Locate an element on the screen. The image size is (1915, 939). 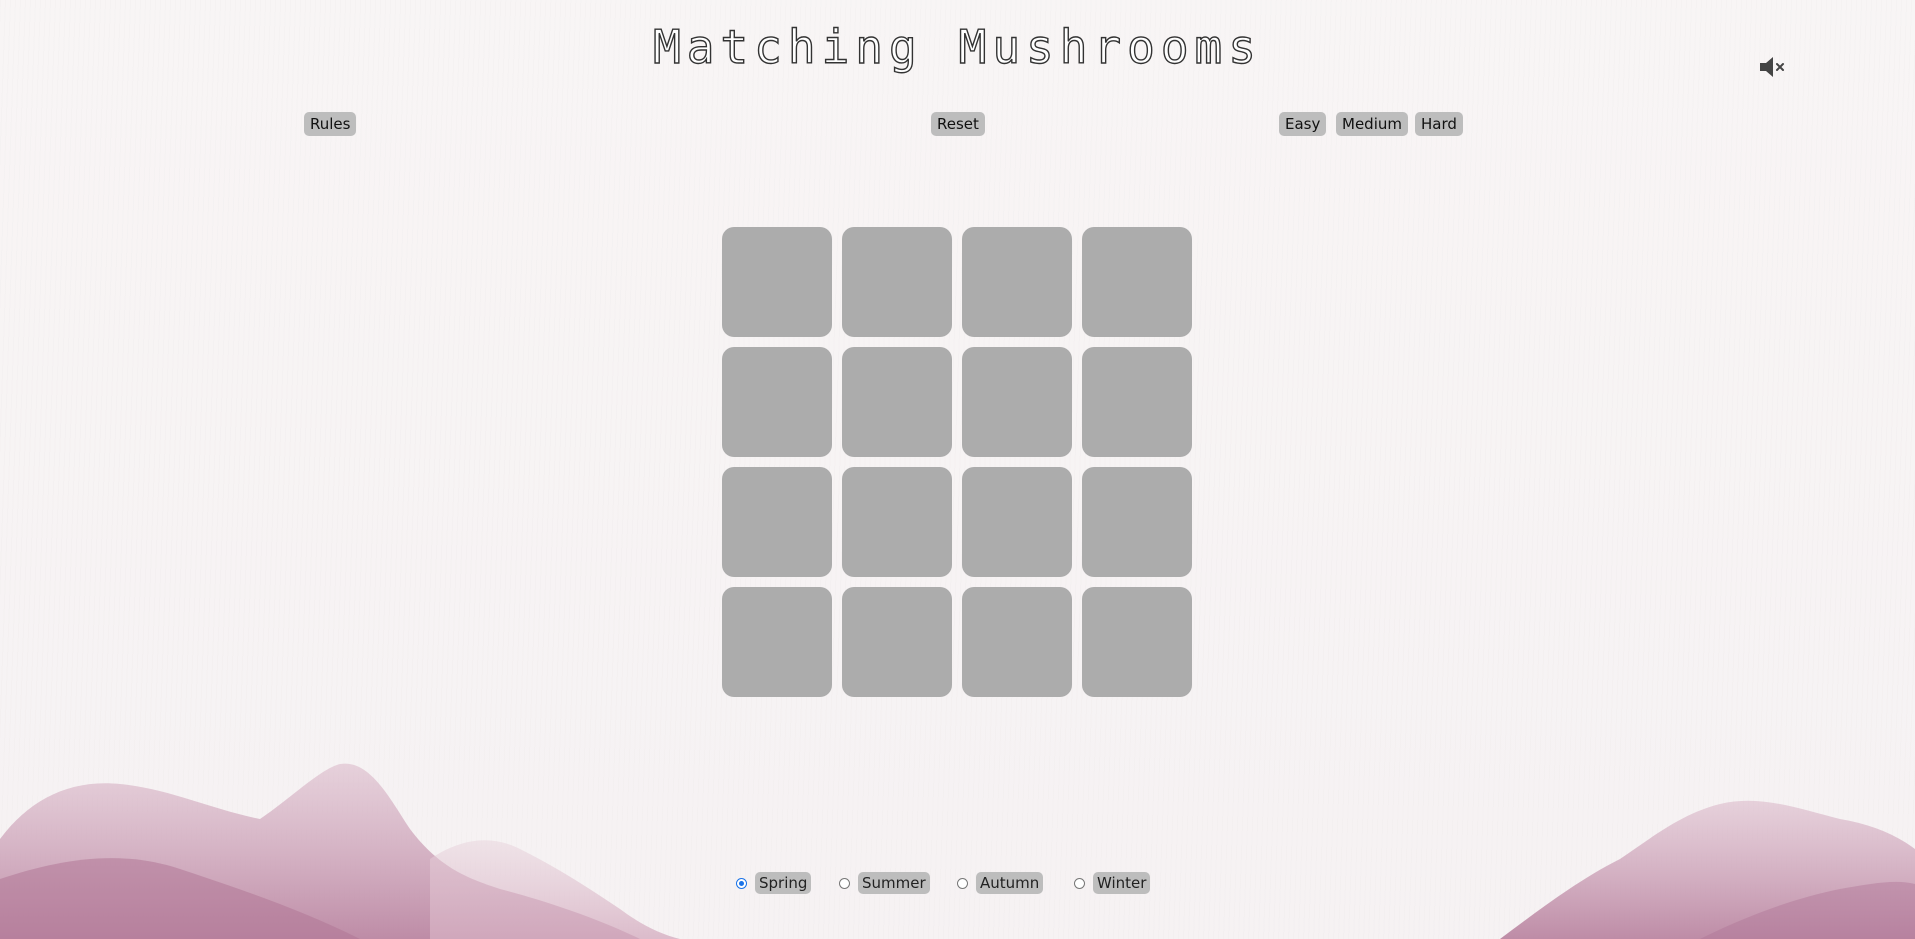
spring-radio is located at coordinates (741, 883).